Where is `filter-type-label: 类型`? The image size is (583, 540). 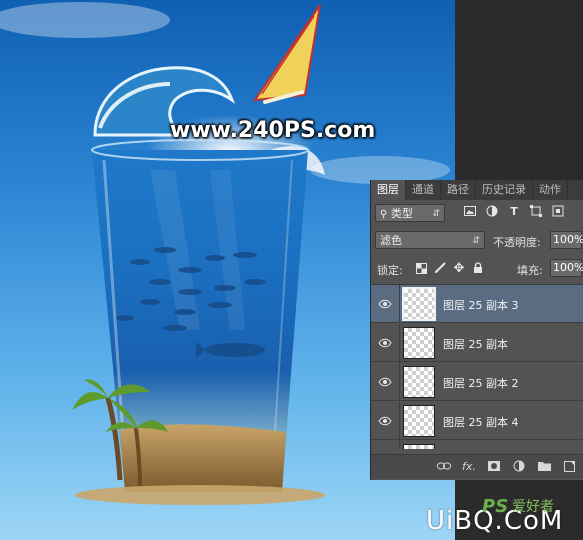
filter-type-label: 类型 is located at coordinates (401, 213).